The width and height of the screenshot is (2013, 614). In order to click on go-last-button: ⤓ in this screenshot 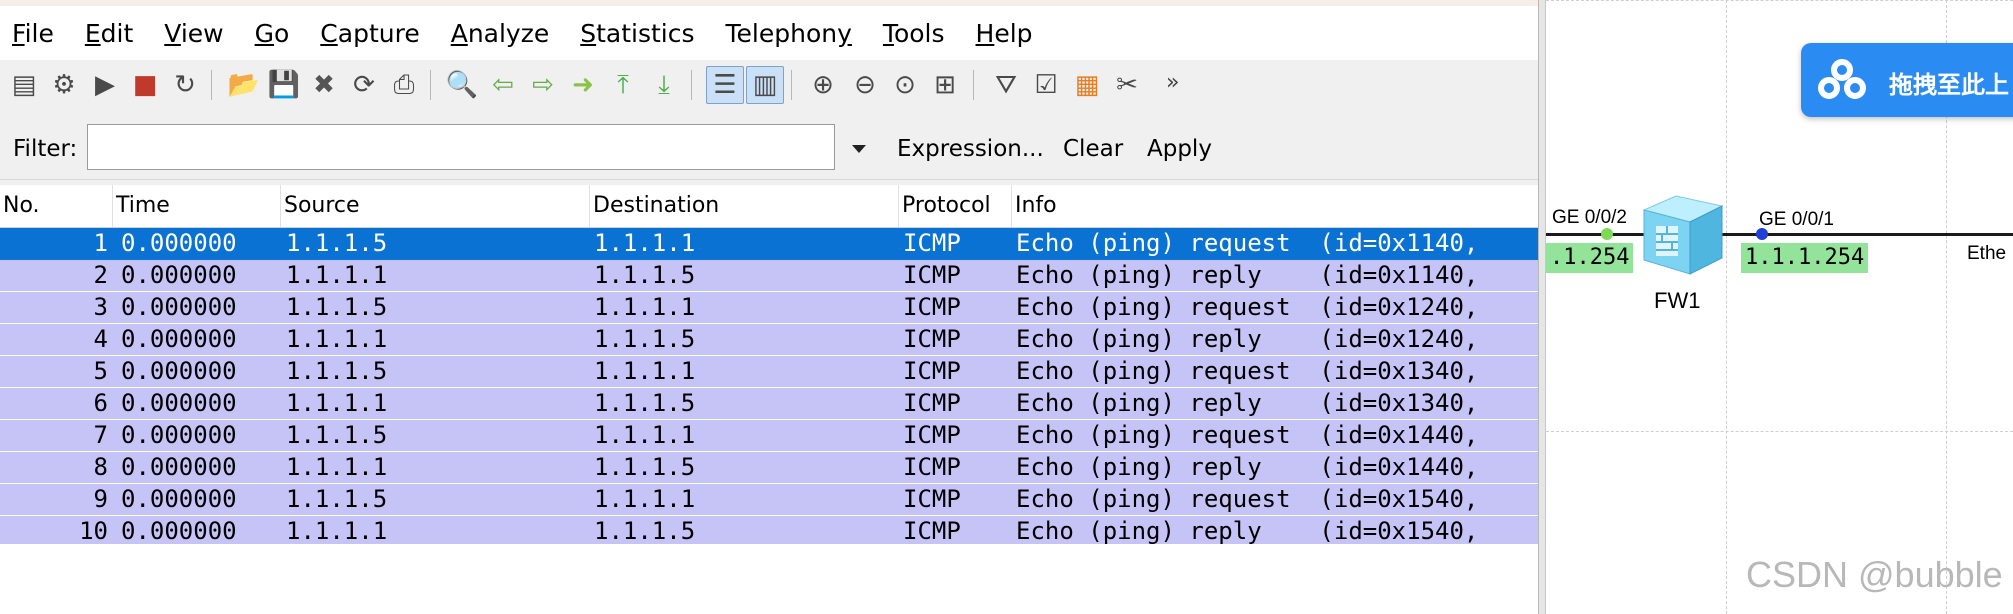, I will do `click(664, 85)`.